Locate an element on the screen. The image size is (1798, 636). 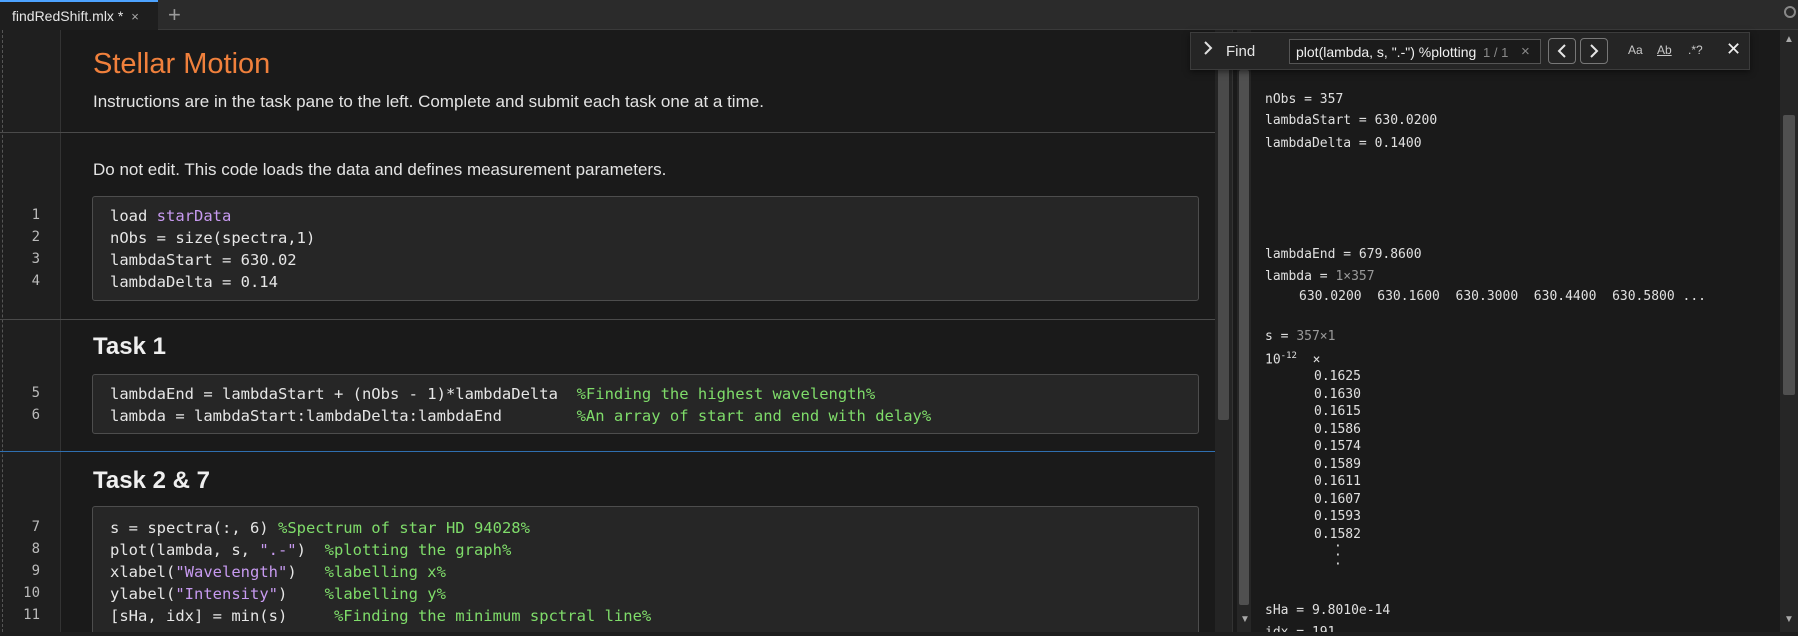
code-line-1: load starData is located at coordinates (170, 216).